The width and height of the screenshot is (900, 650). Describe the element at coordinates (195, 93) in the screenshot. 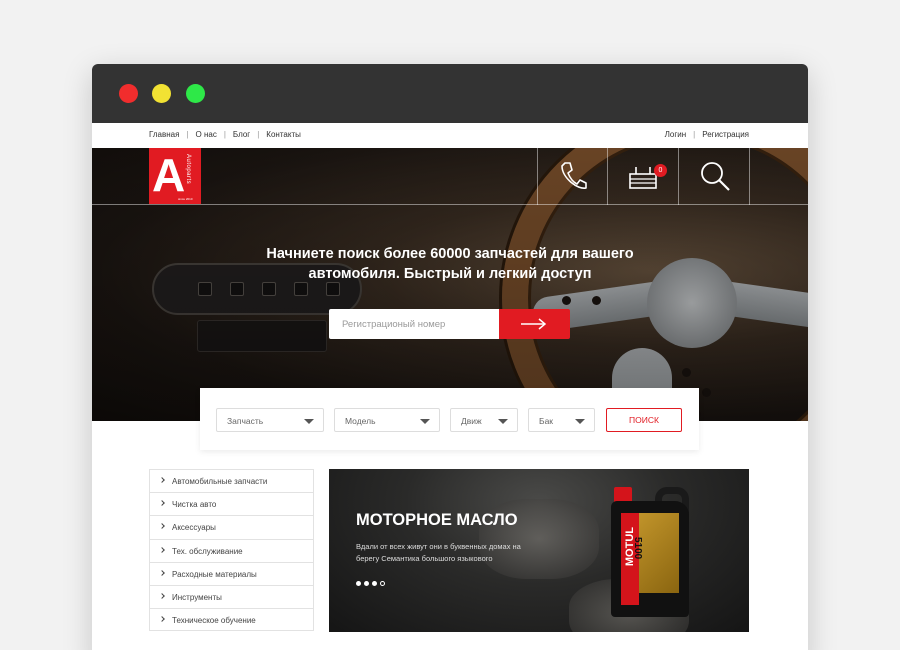

I see `maximize-window-button` at that location.